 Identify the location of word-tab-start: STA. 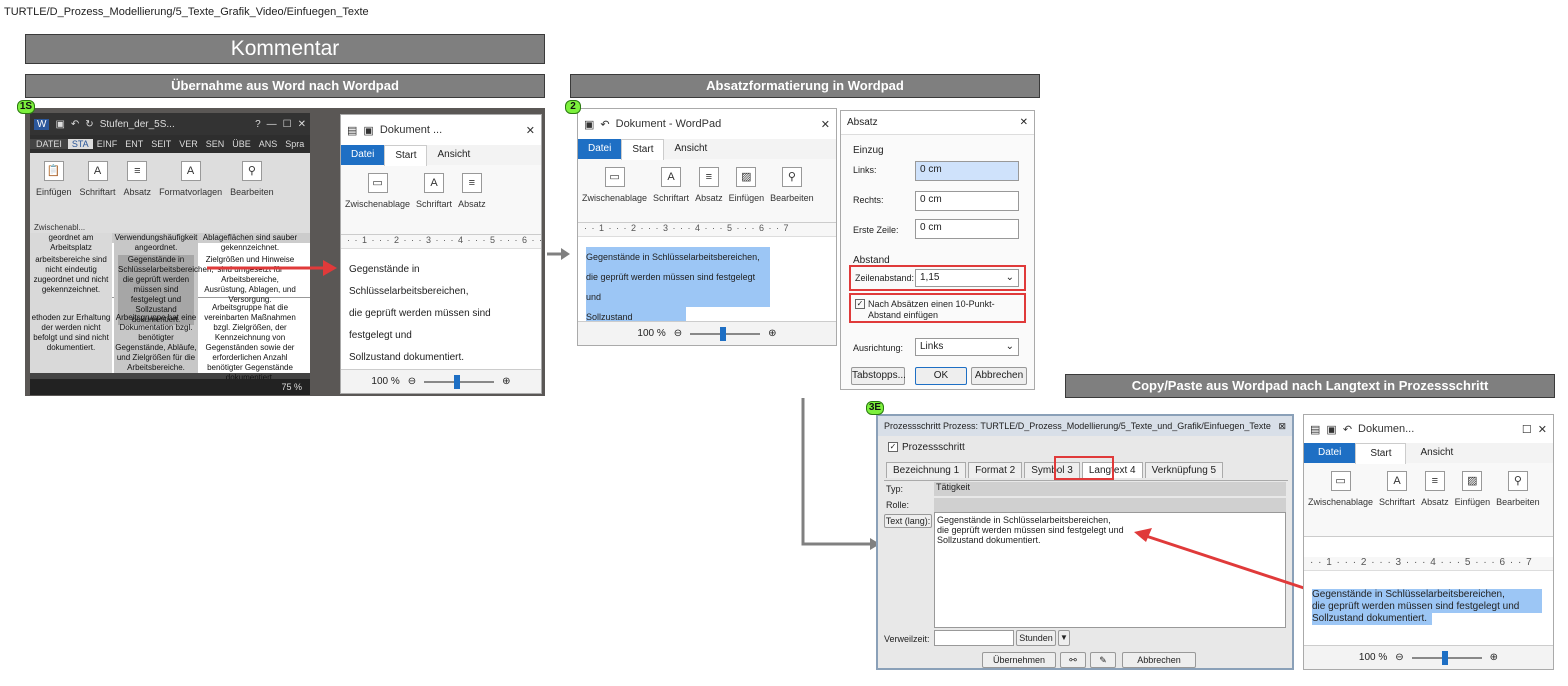
(80, 144).